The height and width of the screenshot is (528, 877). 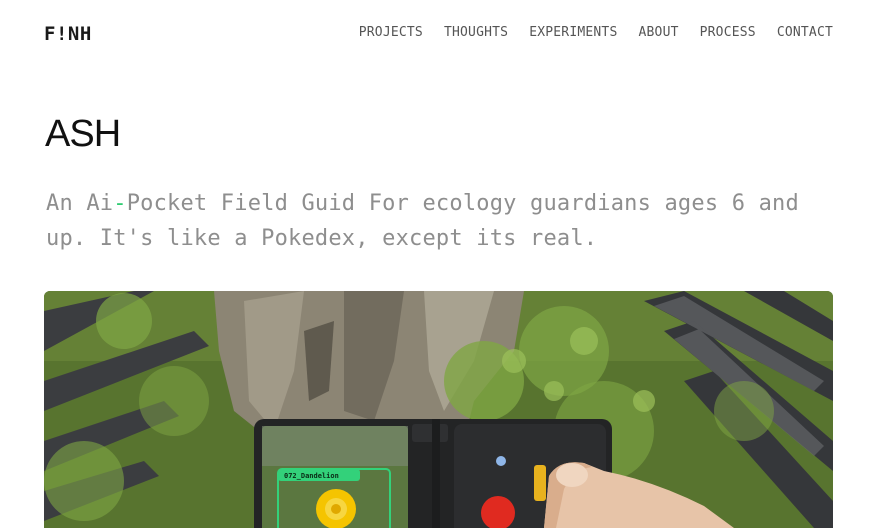 I want to click on subtitle-dash: -, so click(x=120, y=203).